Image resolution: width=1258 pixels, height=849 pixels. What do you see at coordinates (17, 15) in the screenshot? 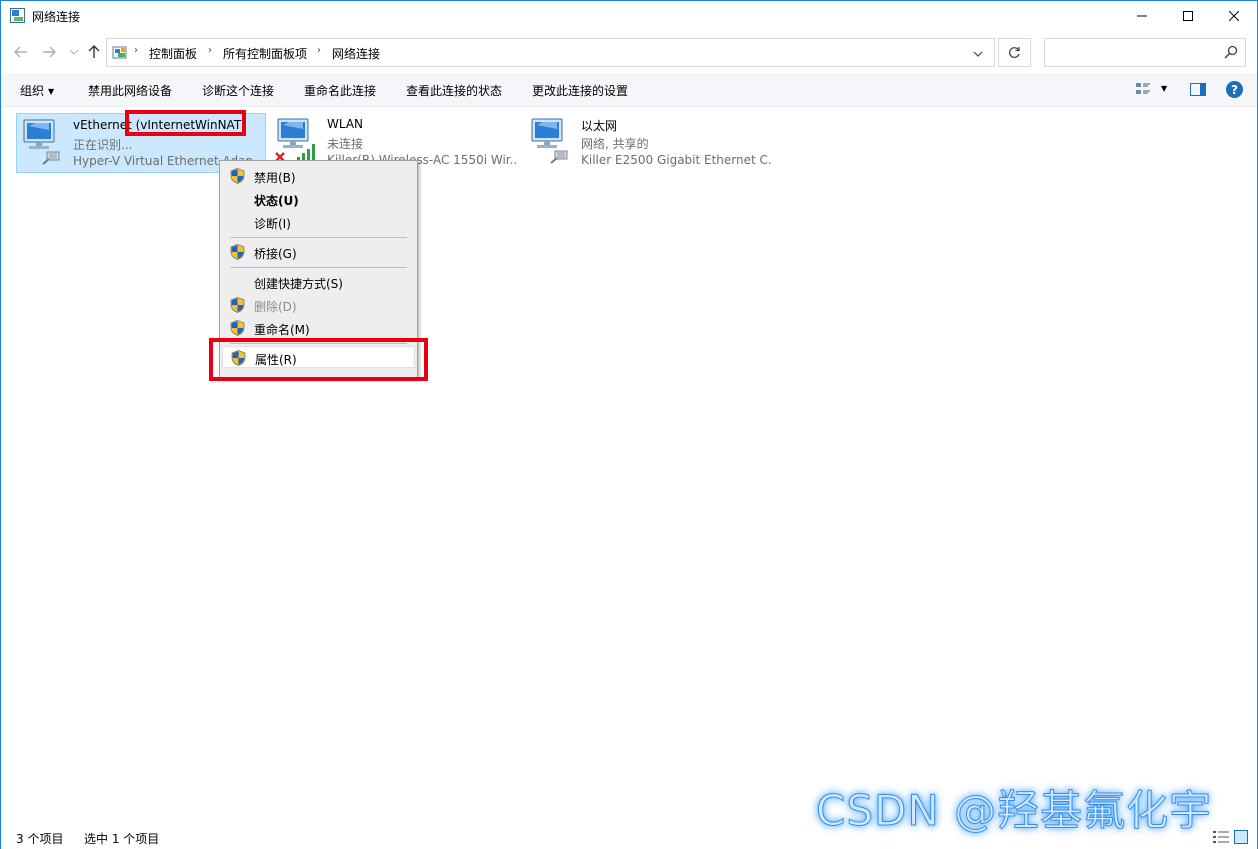
I see `network-connections-icon` at bounding box center [17, 15].